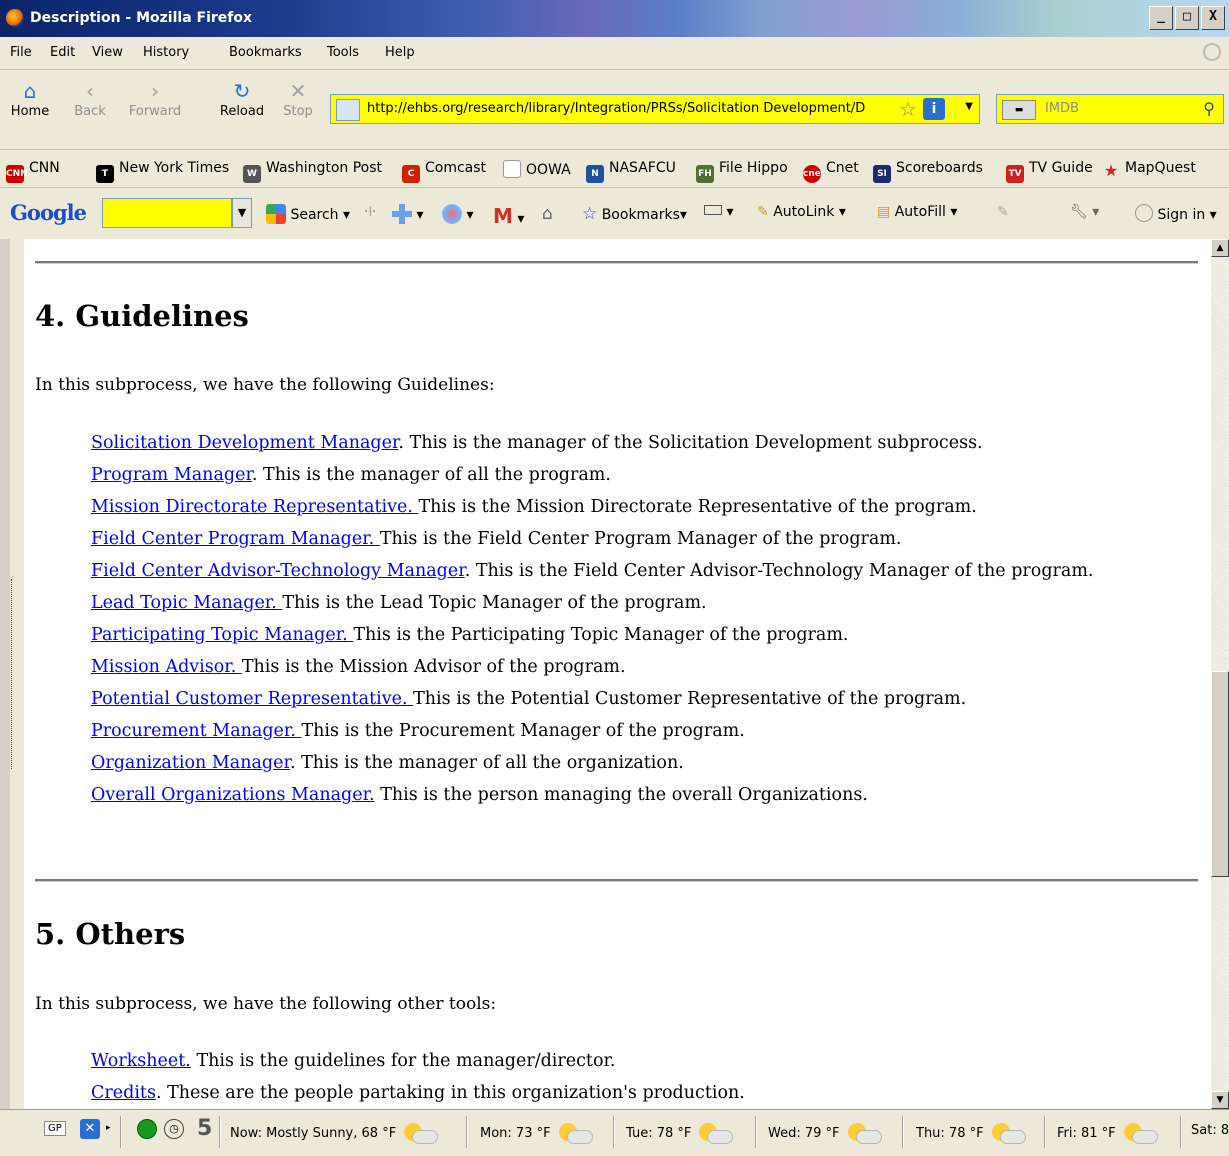  What do you see at coordinates (171, 475) in the screenshot?
I see `link-program-manager: Program Manager` at bounding box center [171, 475].